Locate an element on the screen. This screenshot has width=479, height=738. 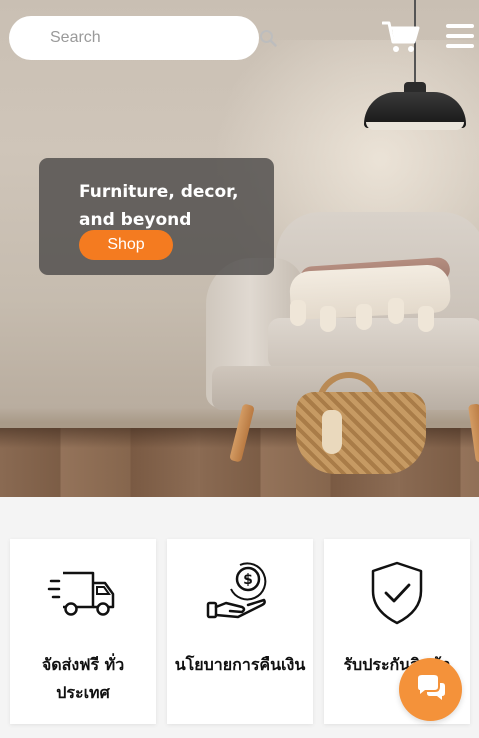
feature-card-refund-policy: $ นโยบายการคืนเงิน is located at coordinates (240, 631).